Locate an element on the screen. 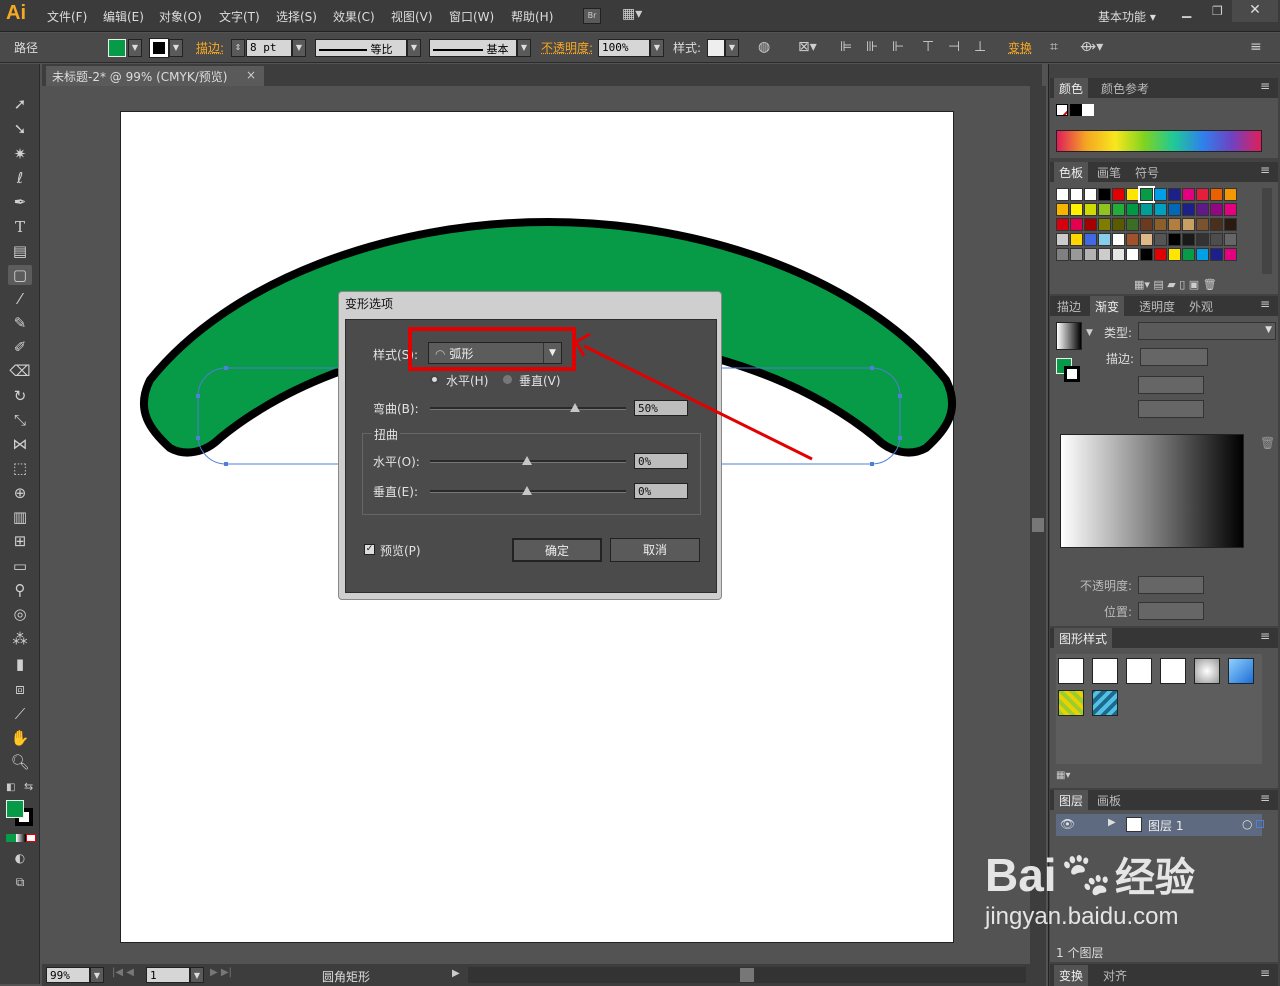  minimize-icon: ▁ is located at coordinates (1186, 11).